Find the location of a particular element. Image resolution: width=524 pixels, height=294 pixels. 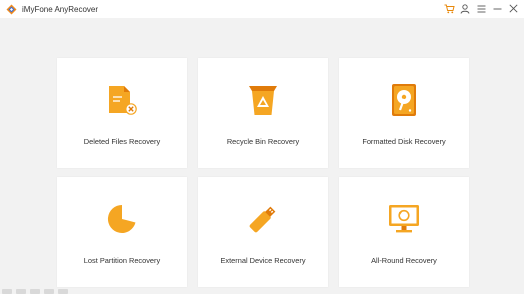

app-logo-icon is located at coordinates (11, 9).